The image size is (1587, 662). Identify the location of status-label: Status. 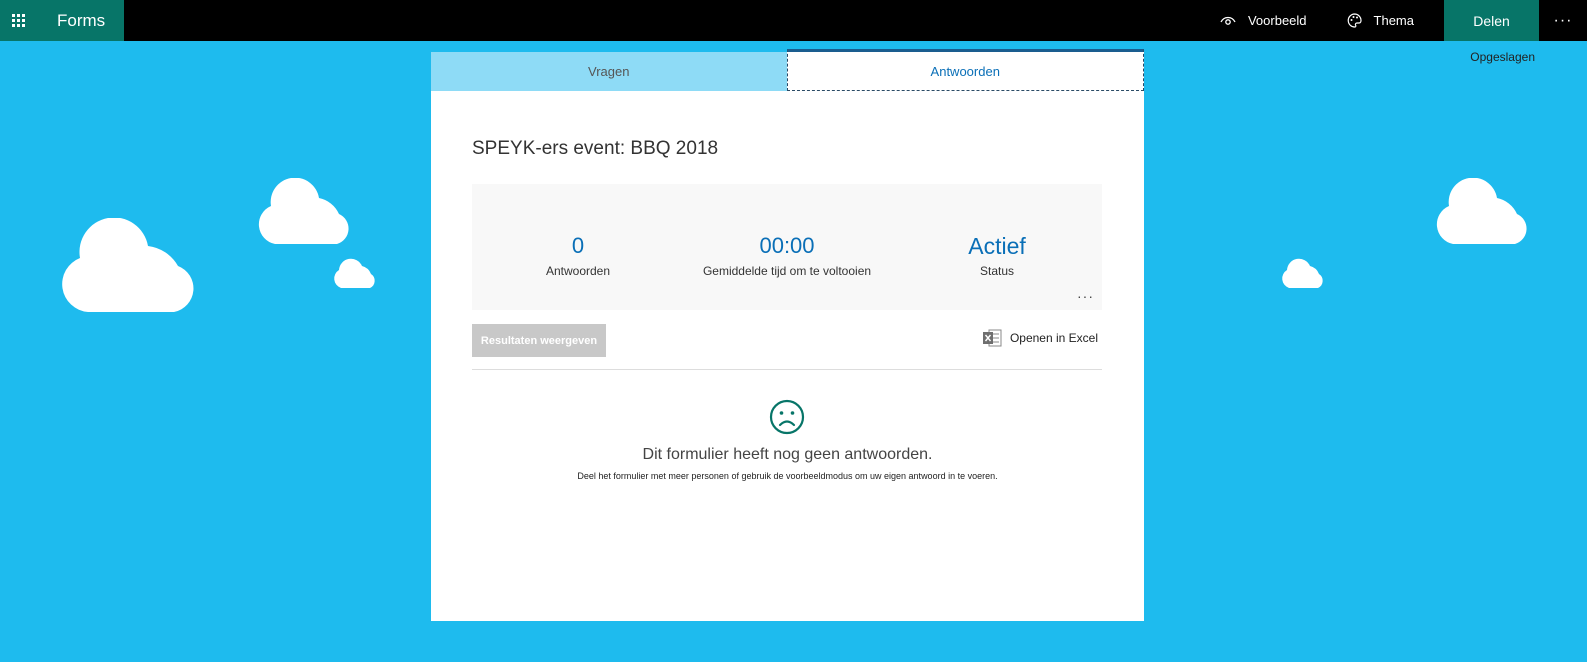
(997, 271).